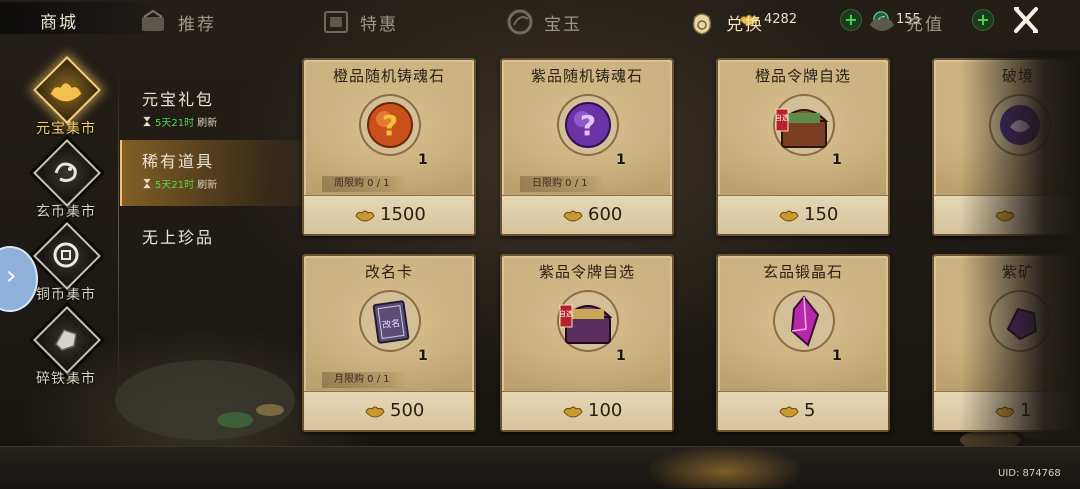  I want to click on item-price: 5, so click(810, 410).